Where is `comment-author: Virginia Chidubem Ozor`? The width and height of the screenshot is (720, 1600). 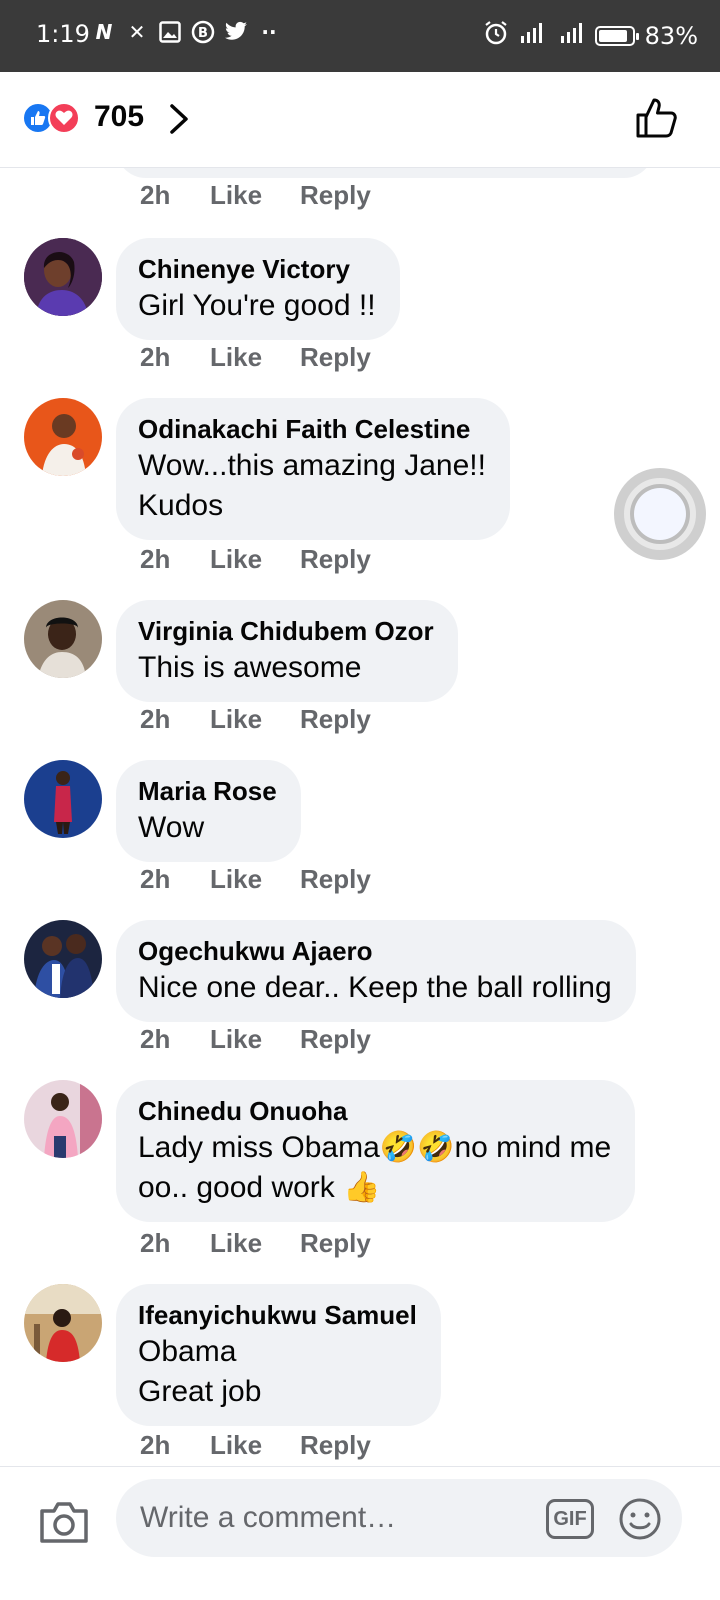
comment-author: Virginia Chidubem Ozor is located at coordinates (286, 631).